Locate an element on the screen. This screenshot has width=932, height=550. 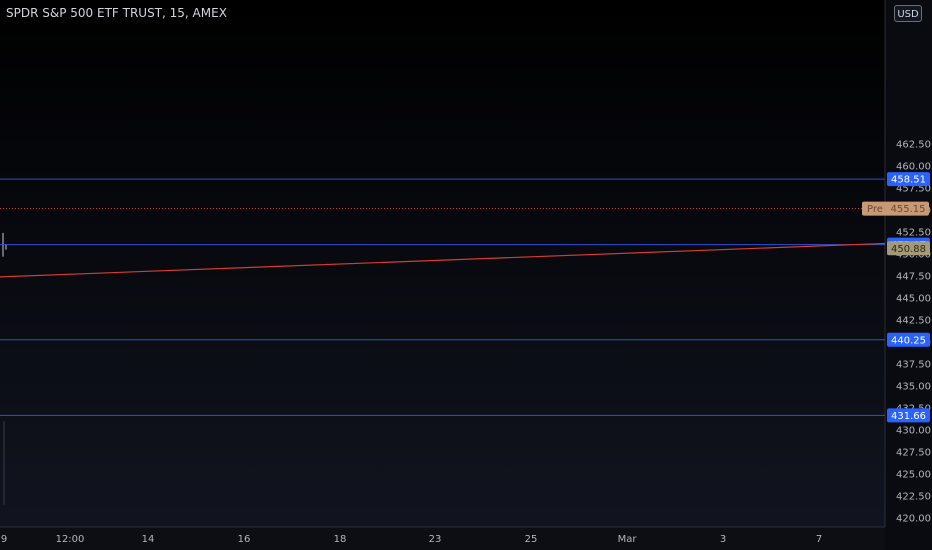
pre-market-value: 455.15 is located at coordinates (908, 209).